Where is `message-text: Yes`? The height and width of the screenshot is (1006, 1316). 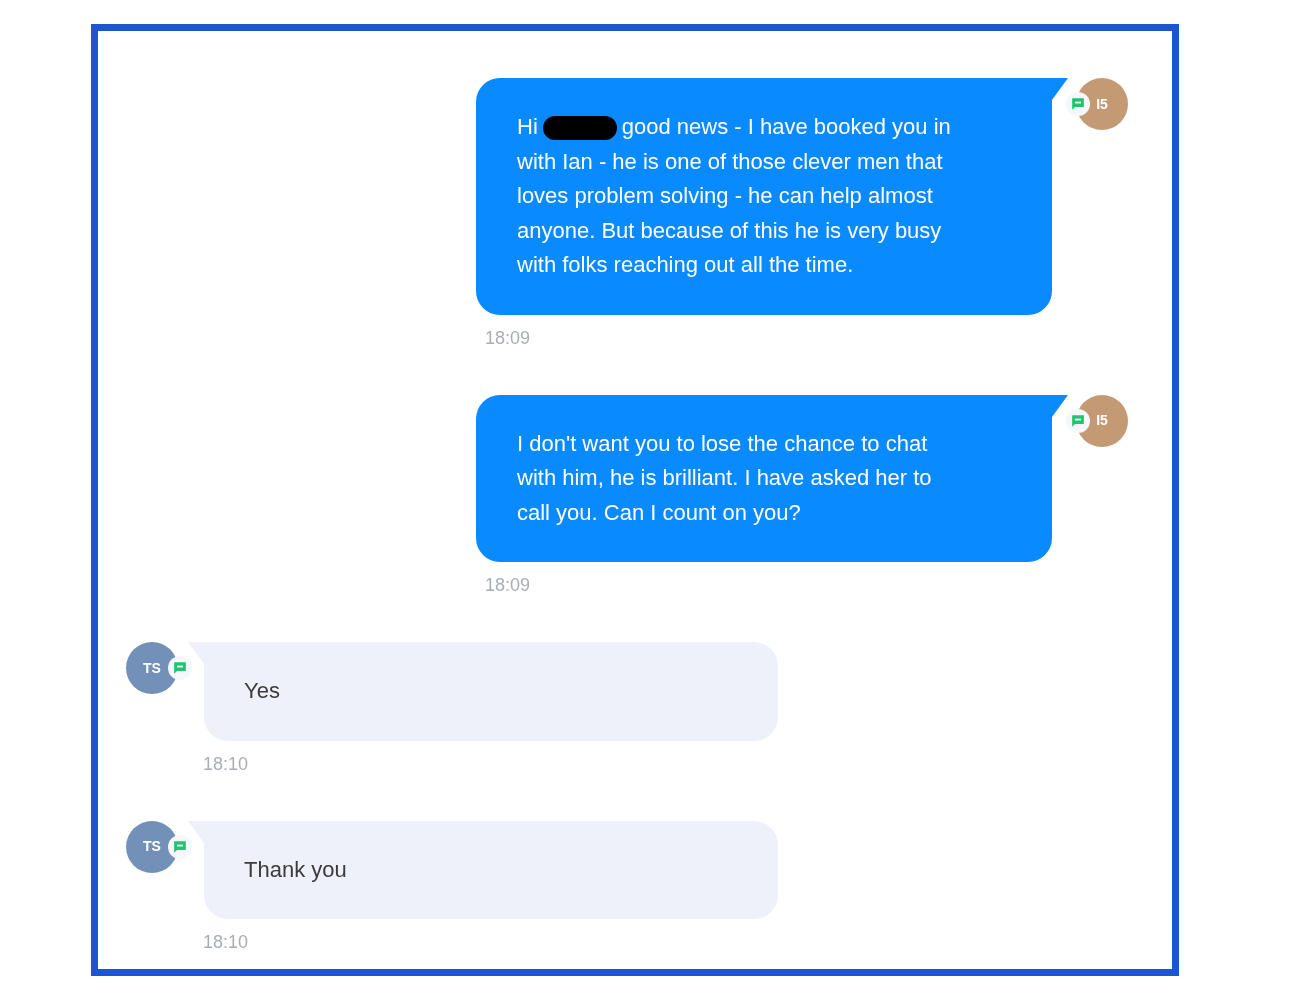 message-text: Yes is located at coordinates (262, 691).